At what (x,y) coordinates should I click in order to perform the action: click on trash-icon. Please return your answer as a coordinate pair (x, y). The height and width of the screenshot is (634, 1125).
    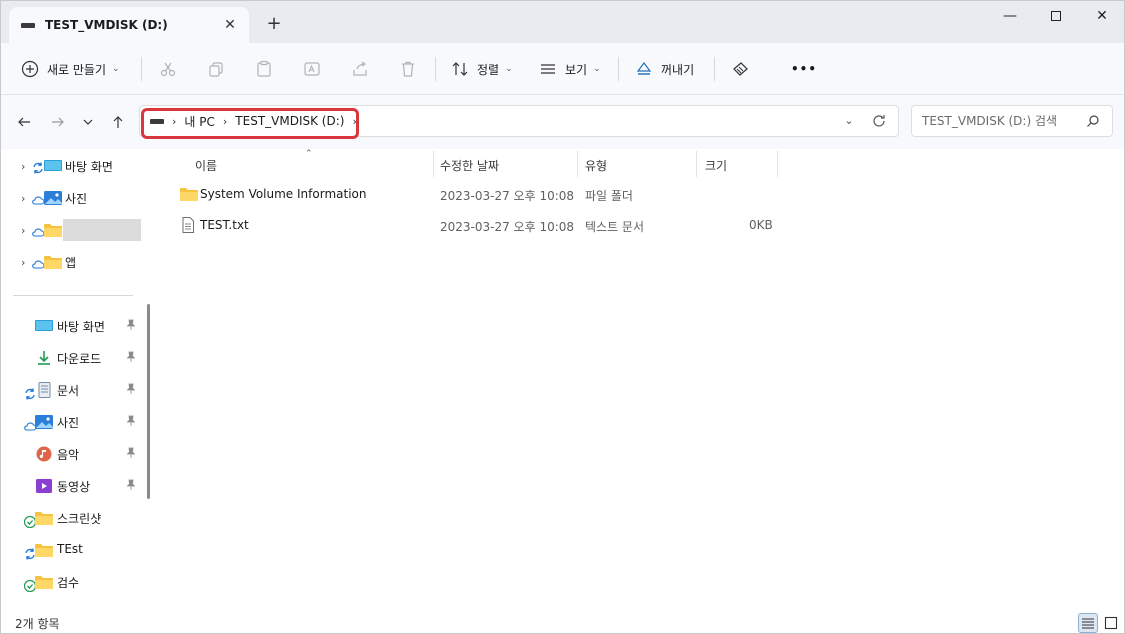
    Looking at the image, I should click on (408, 69).